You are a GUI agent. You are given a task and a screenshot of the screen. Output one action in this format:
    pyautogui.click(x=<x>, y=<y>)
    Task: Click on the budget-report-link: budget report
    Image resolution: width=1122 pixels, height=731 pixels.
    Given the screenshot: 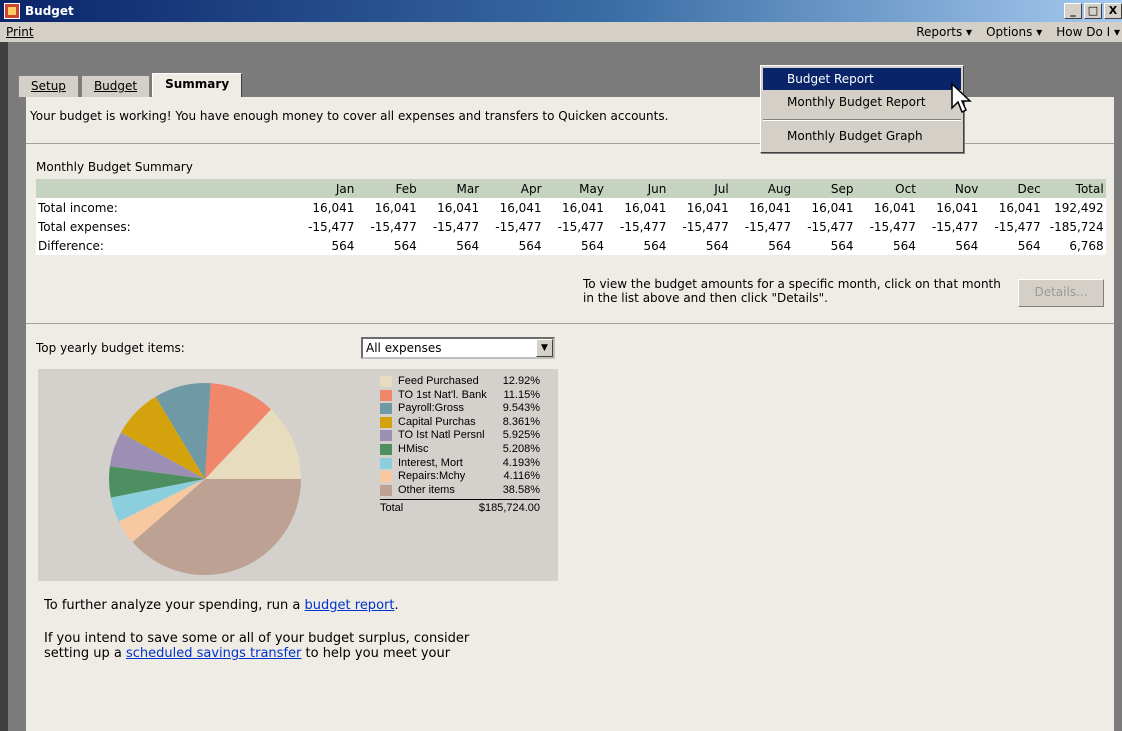 What is the action you would take?
    pyautogui.click(x=350, y=605)
    